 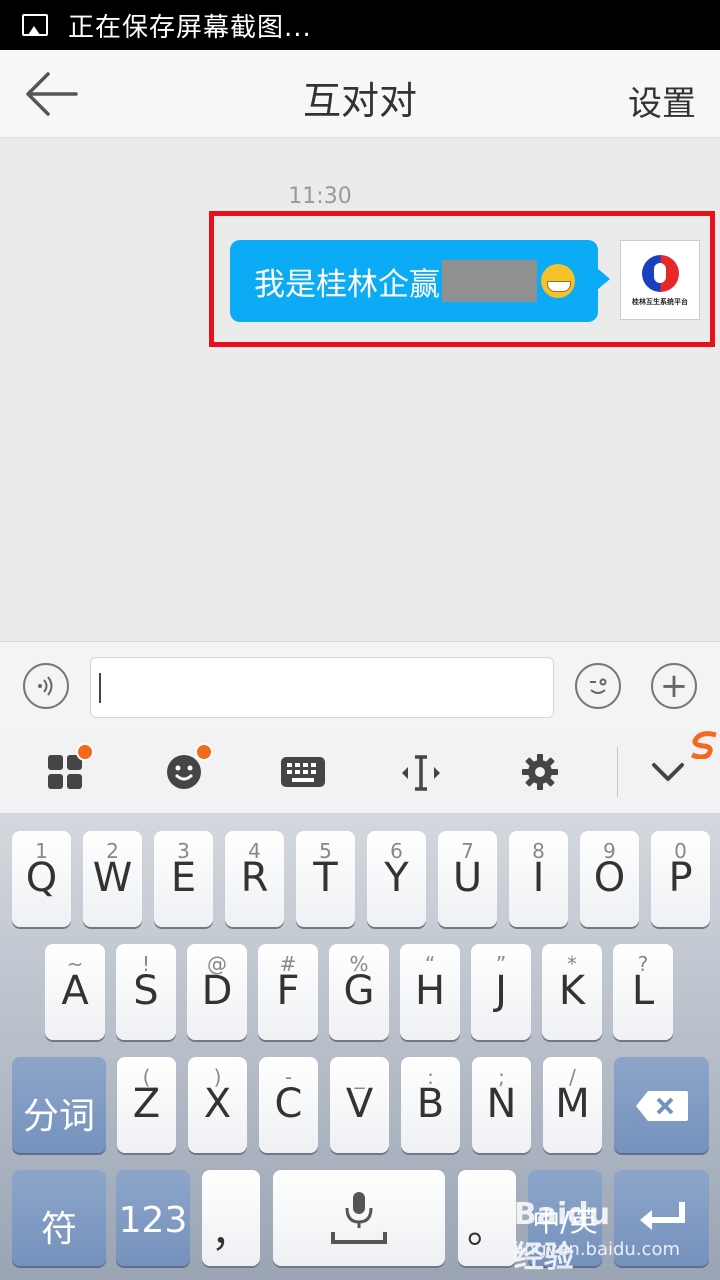 I want to click on voice-icon, so click(x=45, y=686).